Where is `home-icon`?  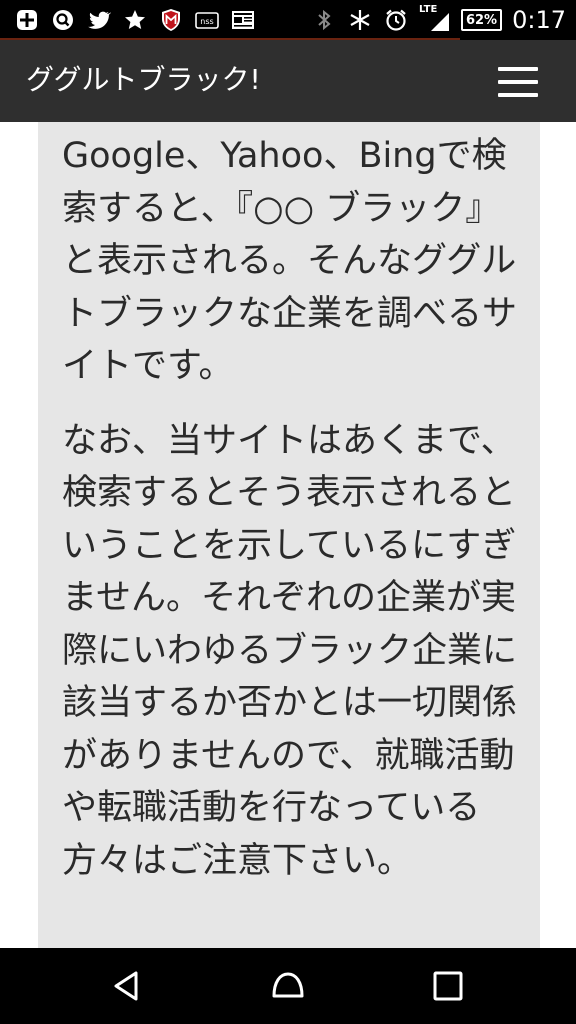
home-icon is located at coordinates (288, 986).